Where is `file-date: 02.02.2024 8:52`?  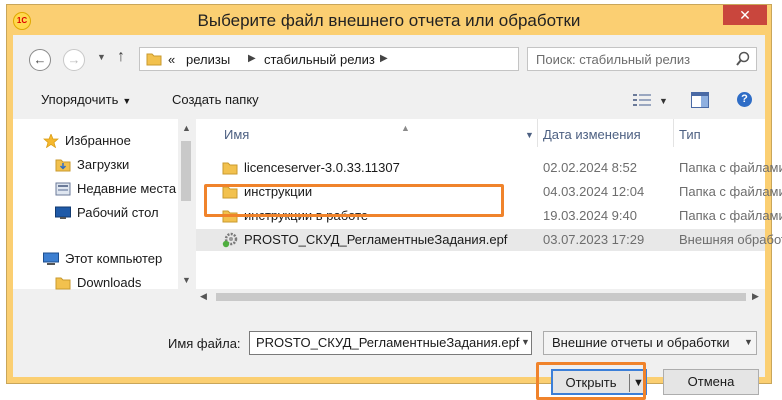 file-date: 02.02.2024 8:52 is located at coordinates (590, 167).